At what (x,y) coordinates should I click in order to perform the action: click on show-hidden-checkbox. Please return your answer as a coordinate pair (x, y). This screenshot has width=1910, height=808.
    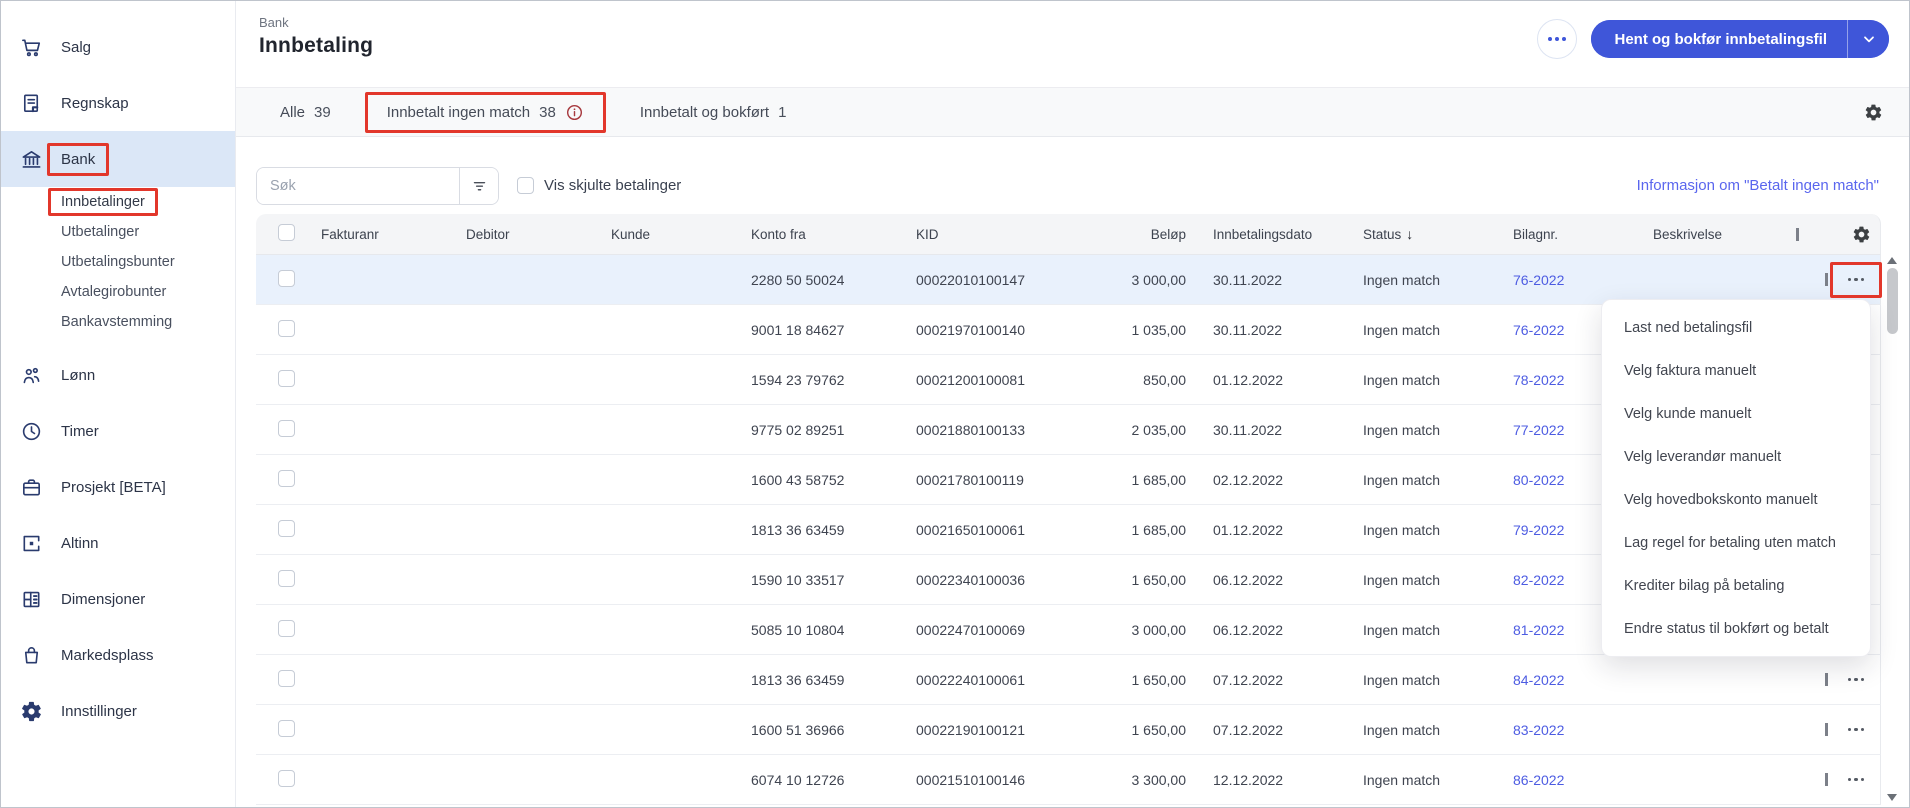
    Looking at the image, I should click on (525, 185).